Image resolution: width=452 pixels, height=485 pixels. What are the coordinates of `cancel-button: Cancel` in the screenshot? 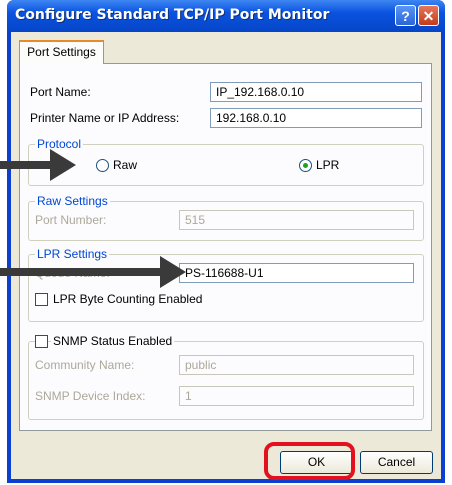 It's located at (396, 462).